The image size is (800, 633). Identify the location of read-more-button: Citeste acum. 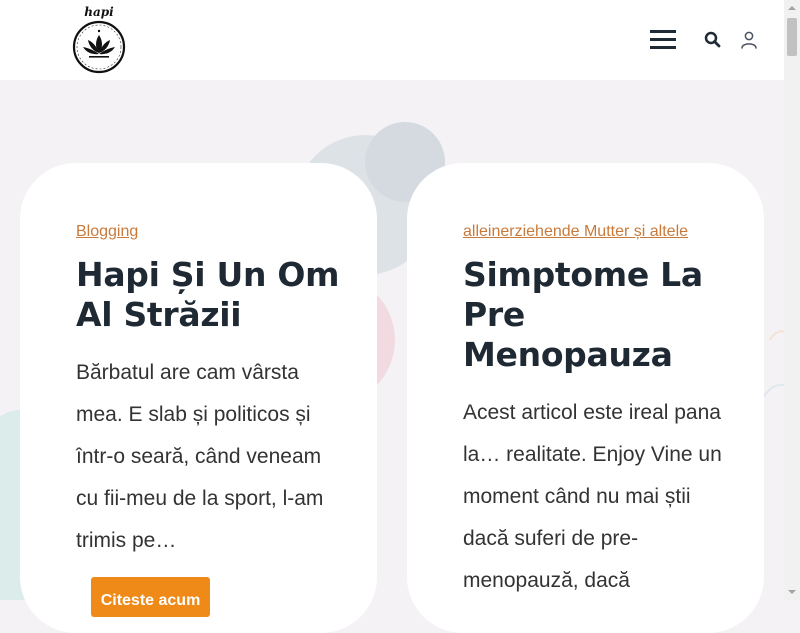
(150, 597).